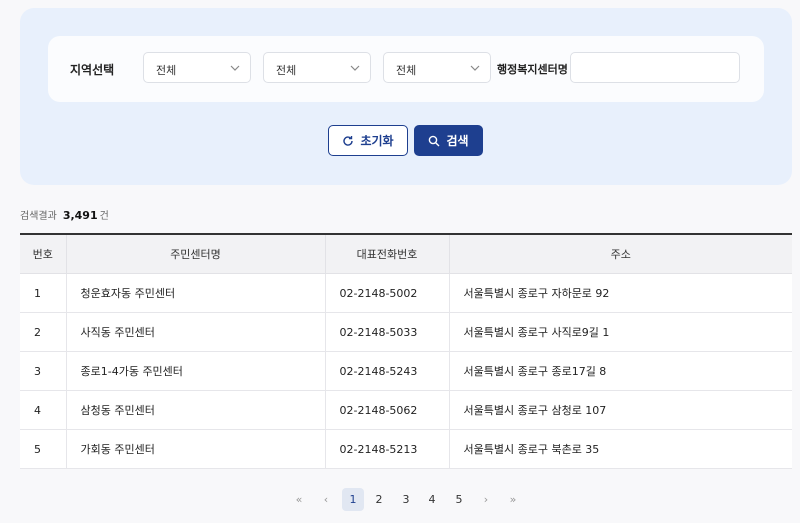 This screenshot has height=523, width=800. I want to click on cell-center-name: 청운효자동 주민센터, so click(195, 293).